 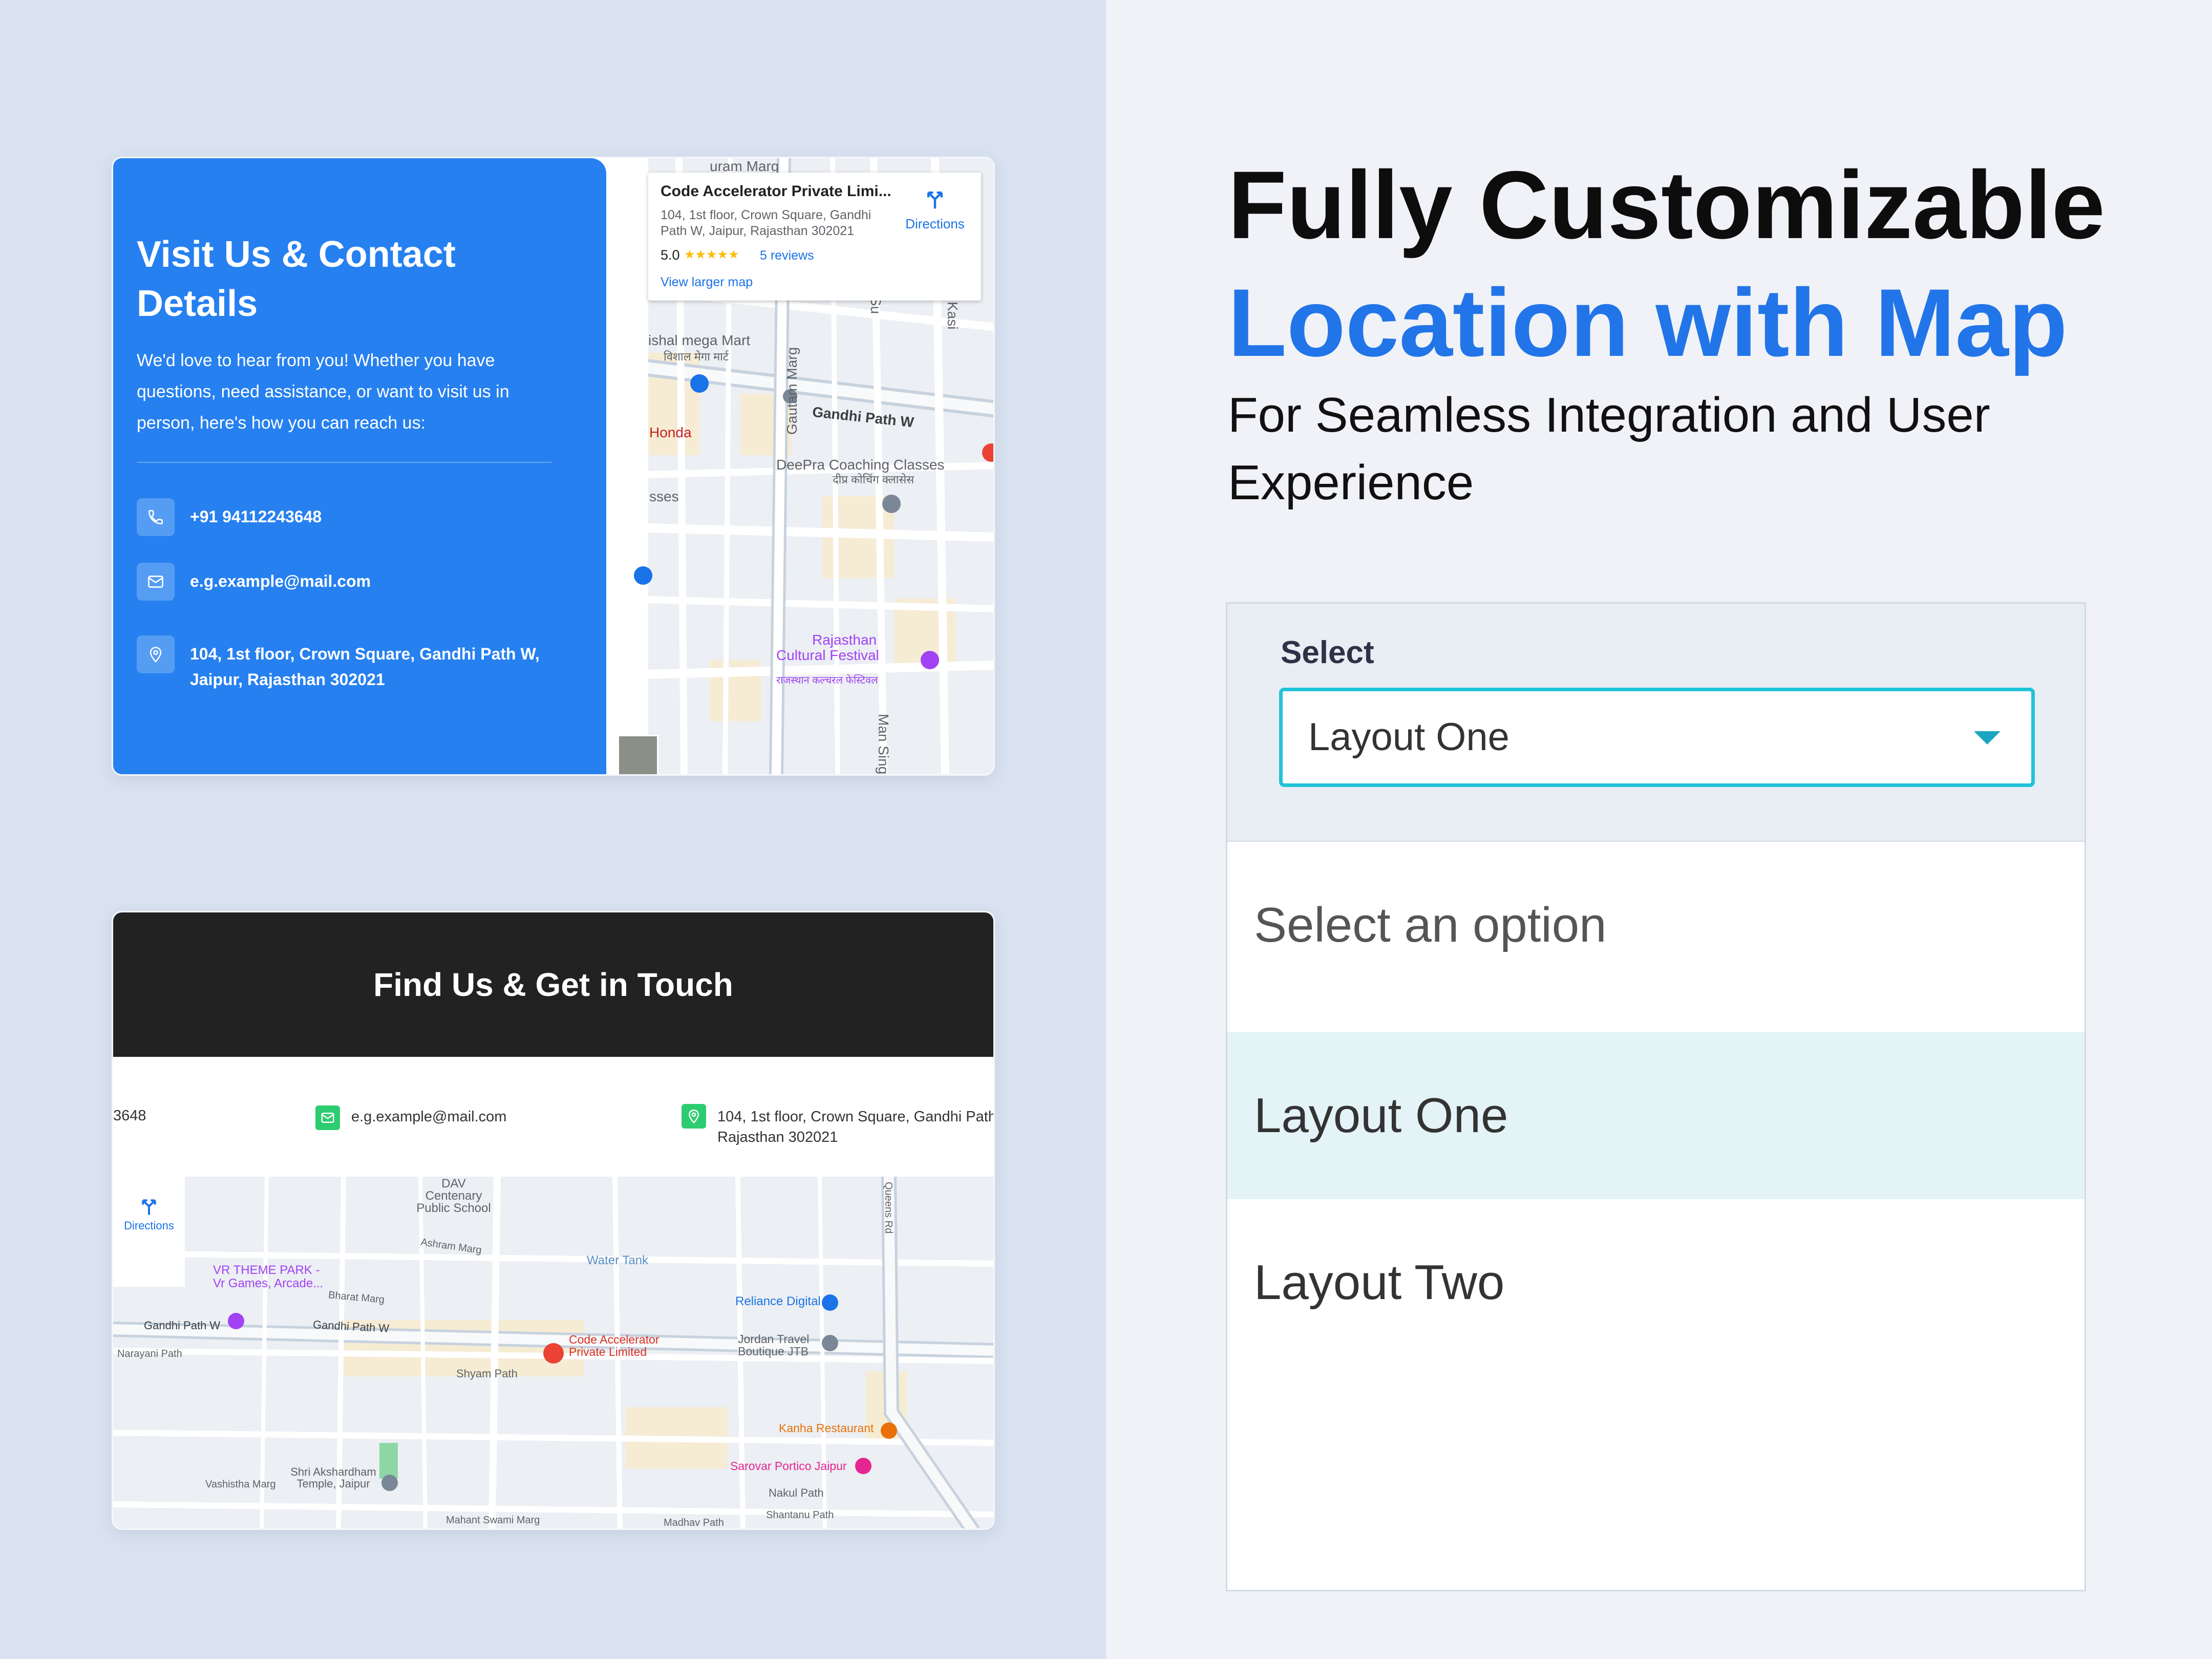 I want to click on map-label: ishal mega Mart, so click(x=699, y=340).